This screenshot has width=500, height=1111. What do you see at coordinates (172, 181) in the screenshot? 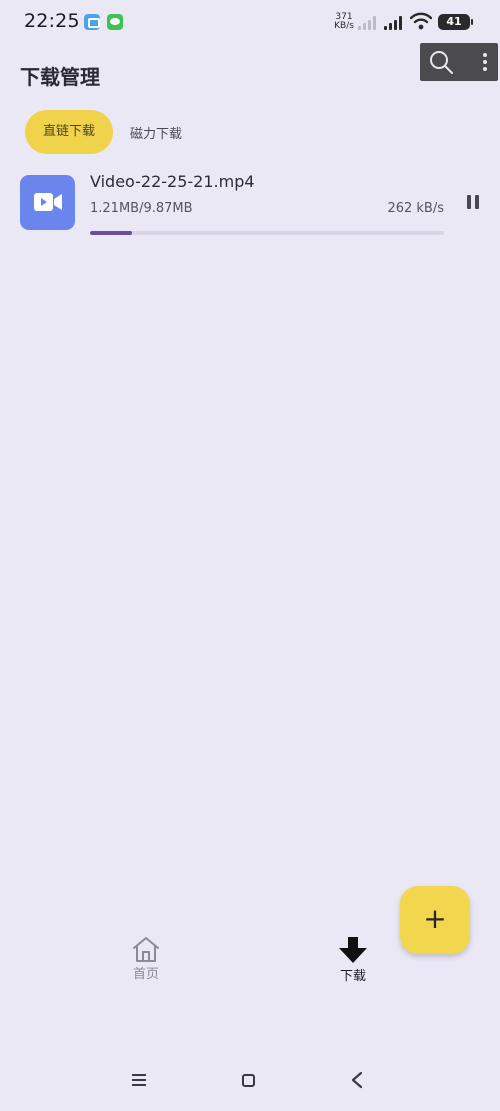
I see `file-name: Video-22-25-21.mp4` at bounding box center [172, 181].